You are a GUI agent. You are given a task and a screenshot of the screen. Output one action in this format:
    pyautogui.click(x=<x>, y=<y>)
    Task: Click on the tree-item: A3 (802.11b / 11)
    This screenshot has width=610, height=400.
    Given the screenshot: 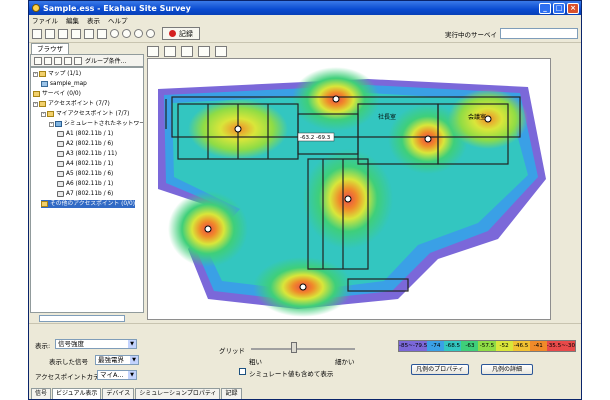 What is the action you would take?
    pyautogui.click(x=87, y=154)
    